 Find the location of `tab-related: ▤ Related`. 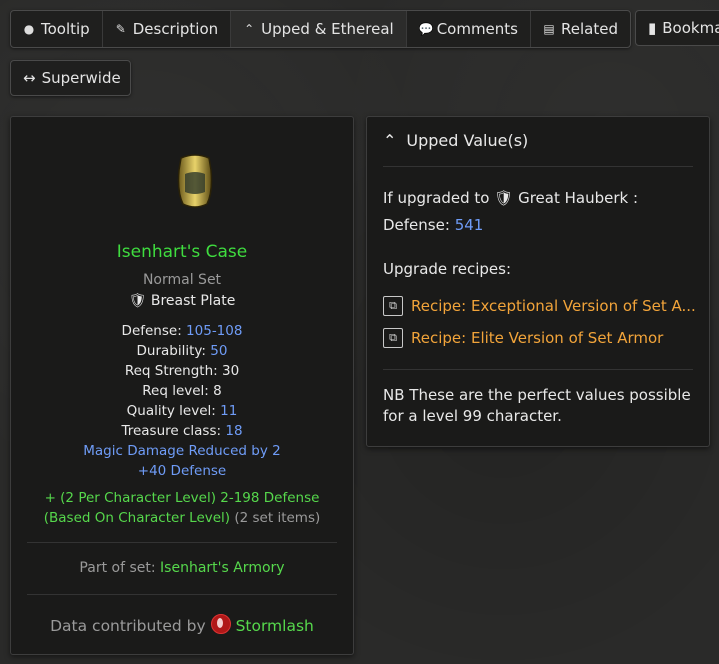

tab-related: ▤ Related is located at coordinates (580, 29).